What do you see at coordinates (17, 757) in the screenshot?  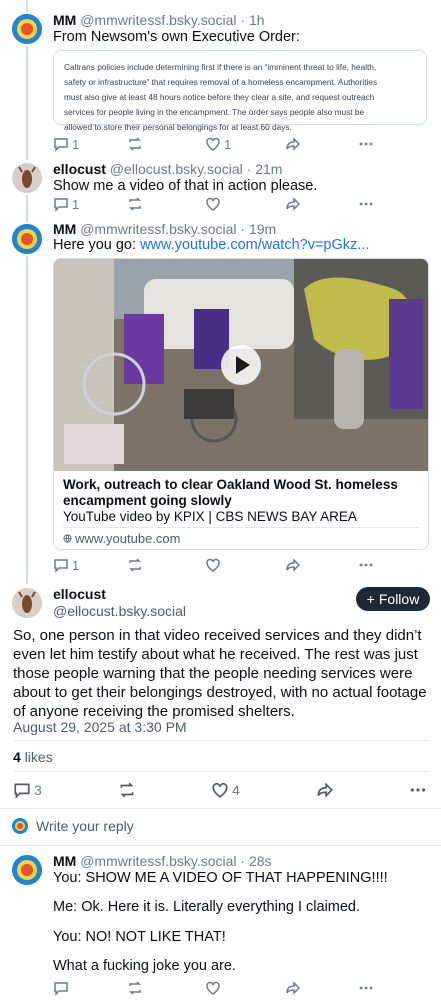 I see `likes-count: 4` at bounding box center [17, 757].